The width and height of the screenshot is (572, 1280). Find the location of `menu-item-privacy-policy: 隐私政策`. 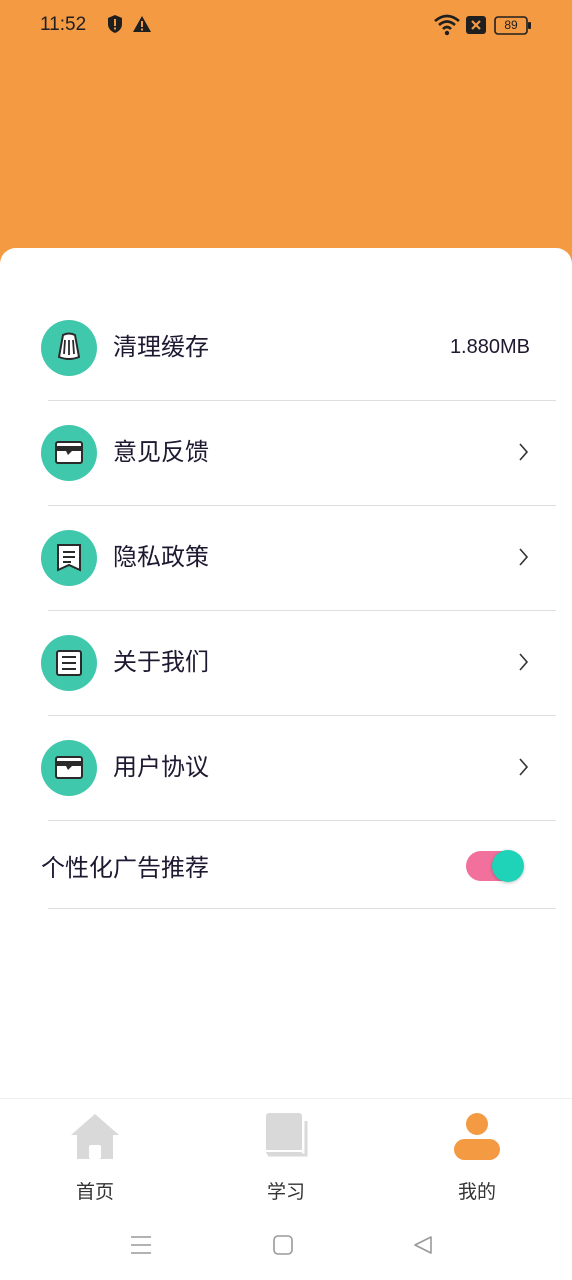

menu-item-privacy-policy: 隐私政策 is located at coordinates (286, 558).